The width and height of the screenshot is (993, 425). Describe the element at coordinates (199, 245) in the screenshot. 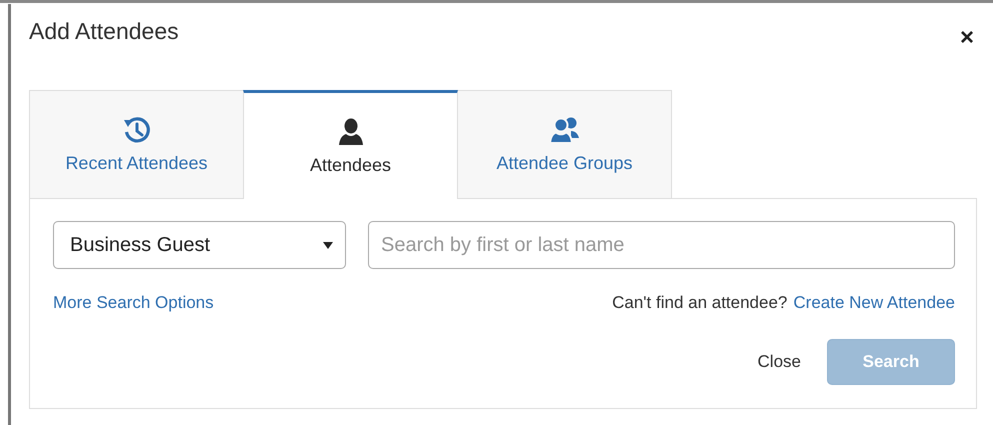

I see `attendee-type-select: Business Guest` at that location.